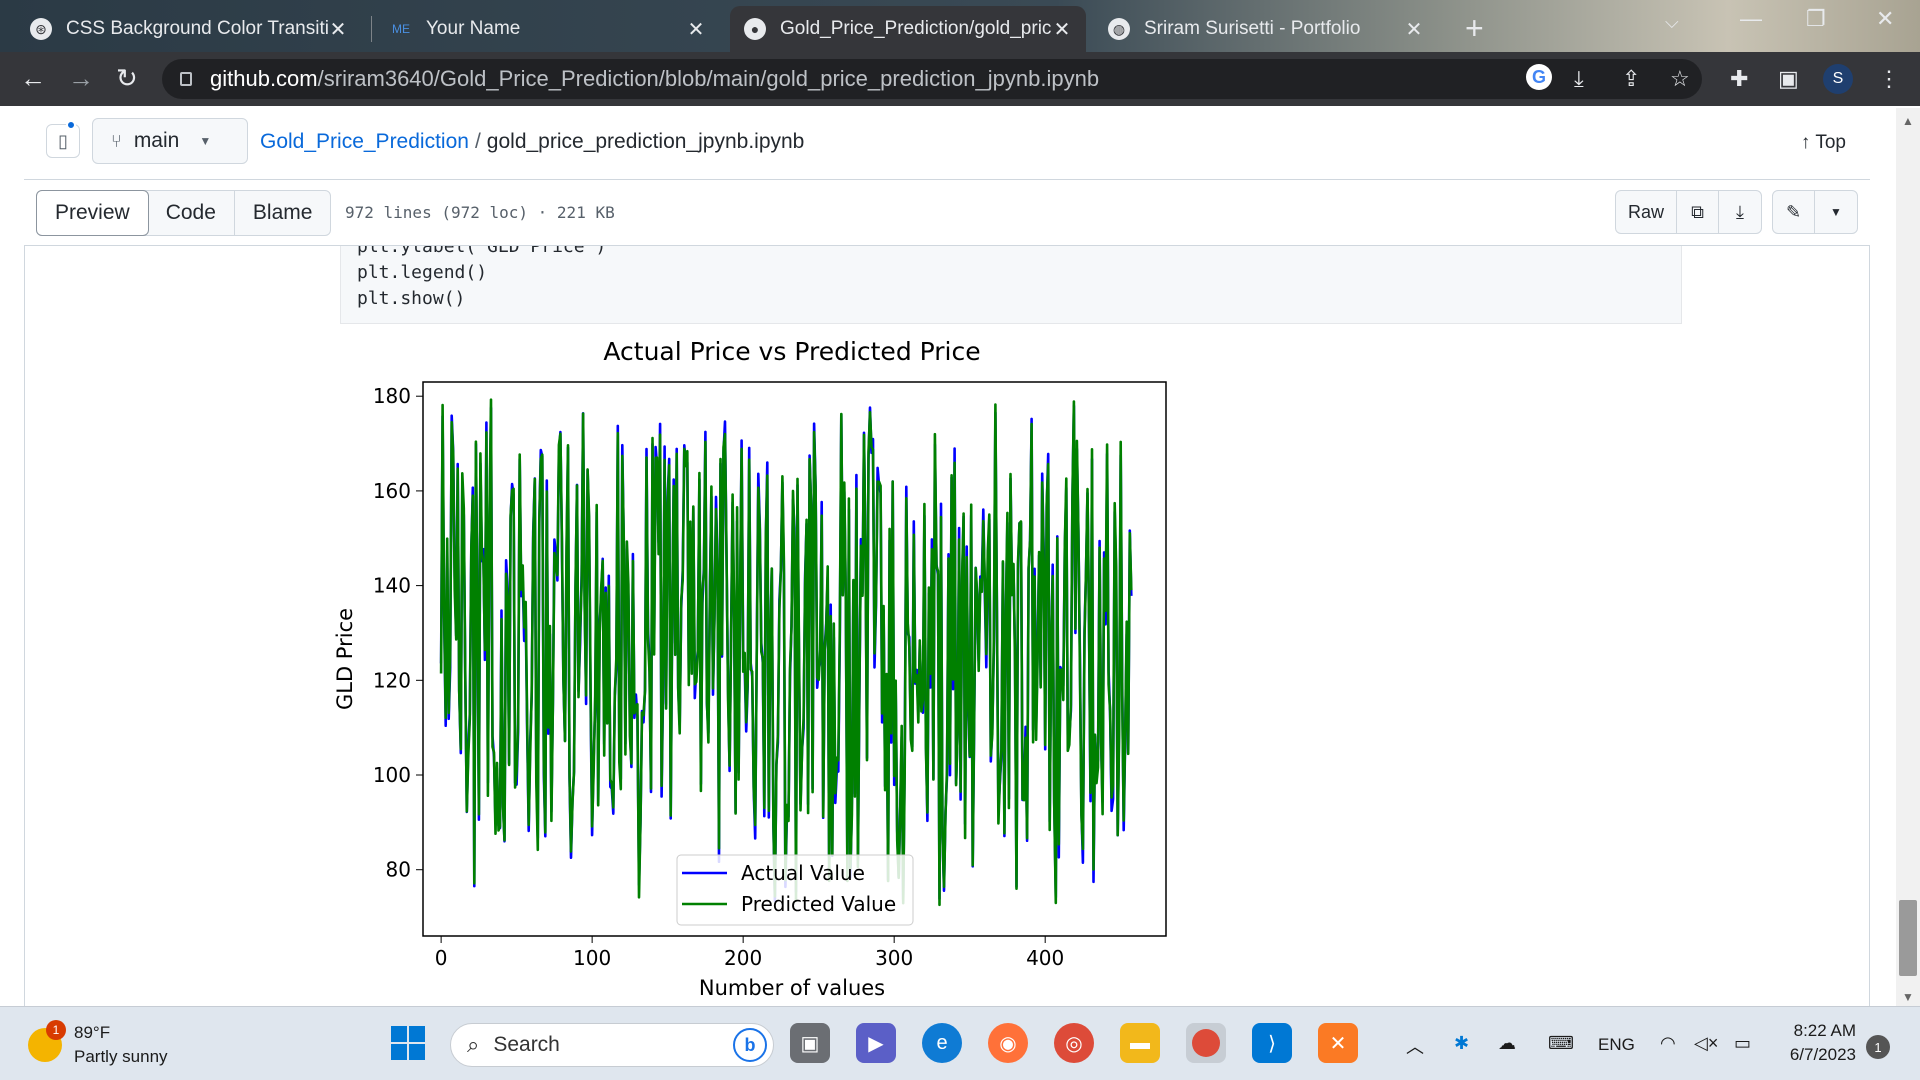  Describe the element at coordinates (92, 213) in the screenshot. I see `tab-preview: Preview` at that location.